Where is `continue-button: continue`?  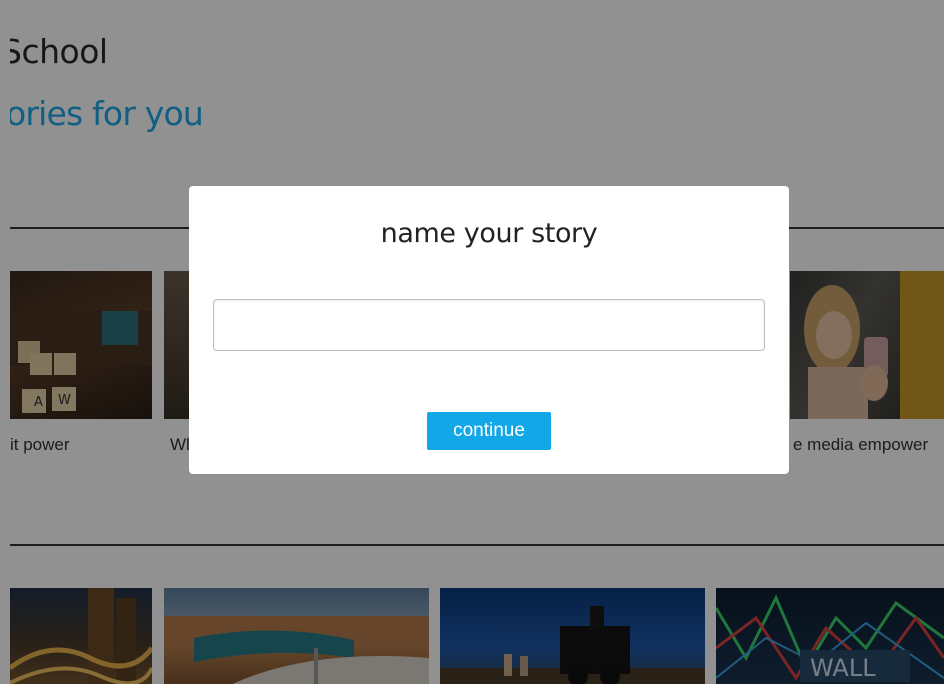
continue-button: continue is located at coordinates (489, 431).